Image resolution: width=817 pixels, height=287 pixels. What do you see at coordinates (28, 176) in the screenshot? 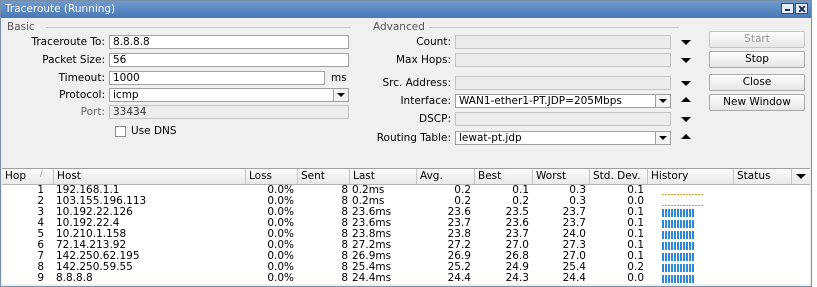
I see `col-hop: Hop` at bounding box center [28, 176].